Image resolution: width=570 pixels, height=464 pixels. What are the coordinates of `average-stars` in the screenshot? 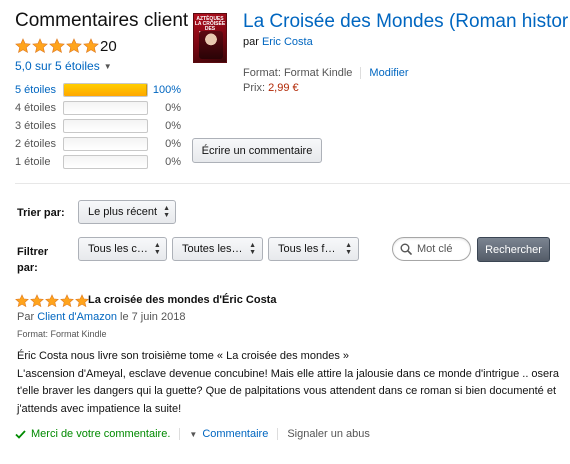 It's located at (57, 46).